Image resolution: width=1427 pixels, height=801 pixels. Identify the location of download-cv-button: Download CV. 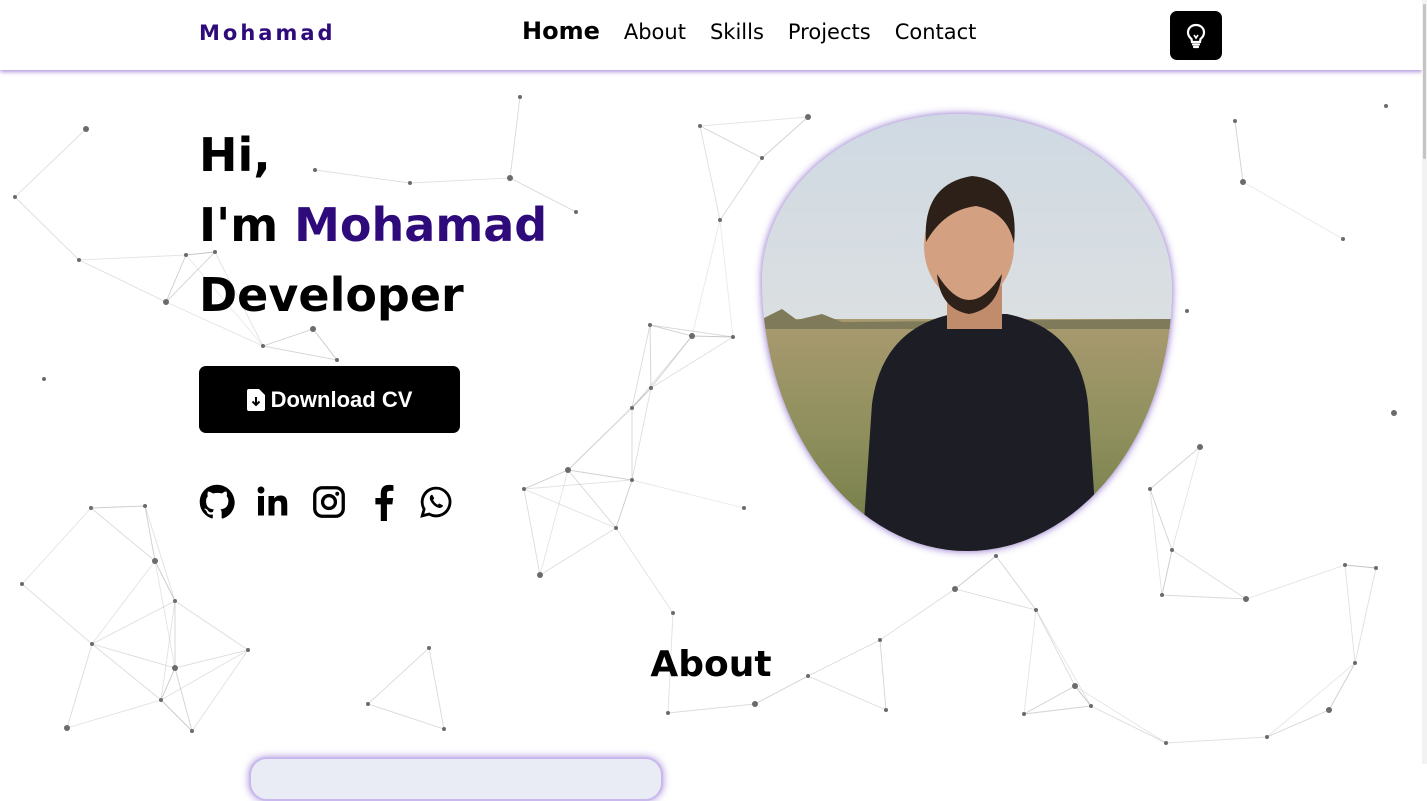
(329, 399).